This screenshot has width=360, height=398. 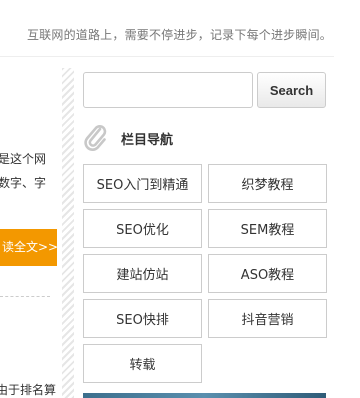 I want to click on post-divider, so click(x=25, y=296).